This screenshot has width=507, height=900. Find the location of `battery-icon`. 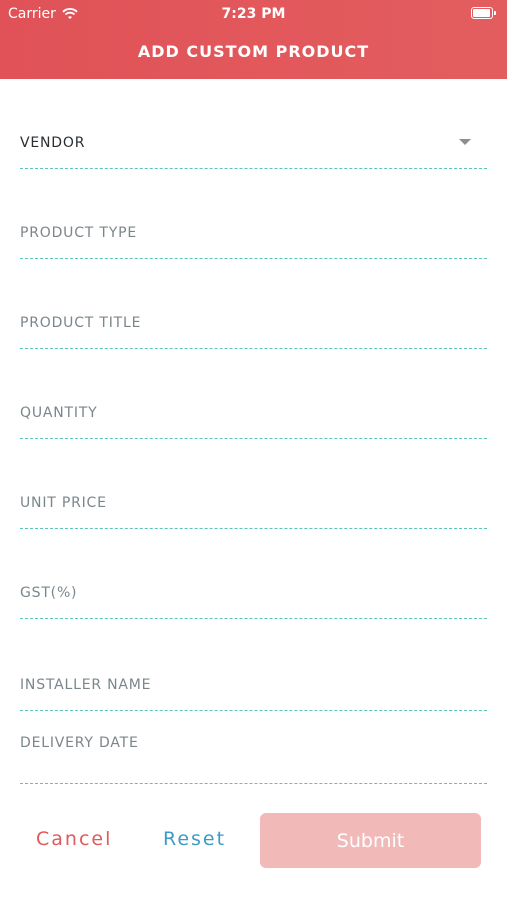

battery-icon is located at coordinates (484, 13).